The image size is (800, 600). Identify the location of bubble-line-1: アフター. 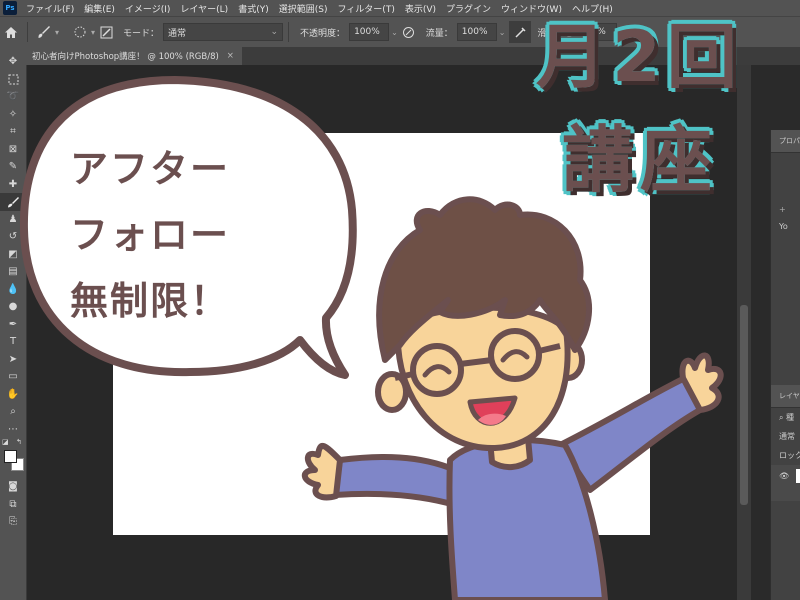
(150, 169).